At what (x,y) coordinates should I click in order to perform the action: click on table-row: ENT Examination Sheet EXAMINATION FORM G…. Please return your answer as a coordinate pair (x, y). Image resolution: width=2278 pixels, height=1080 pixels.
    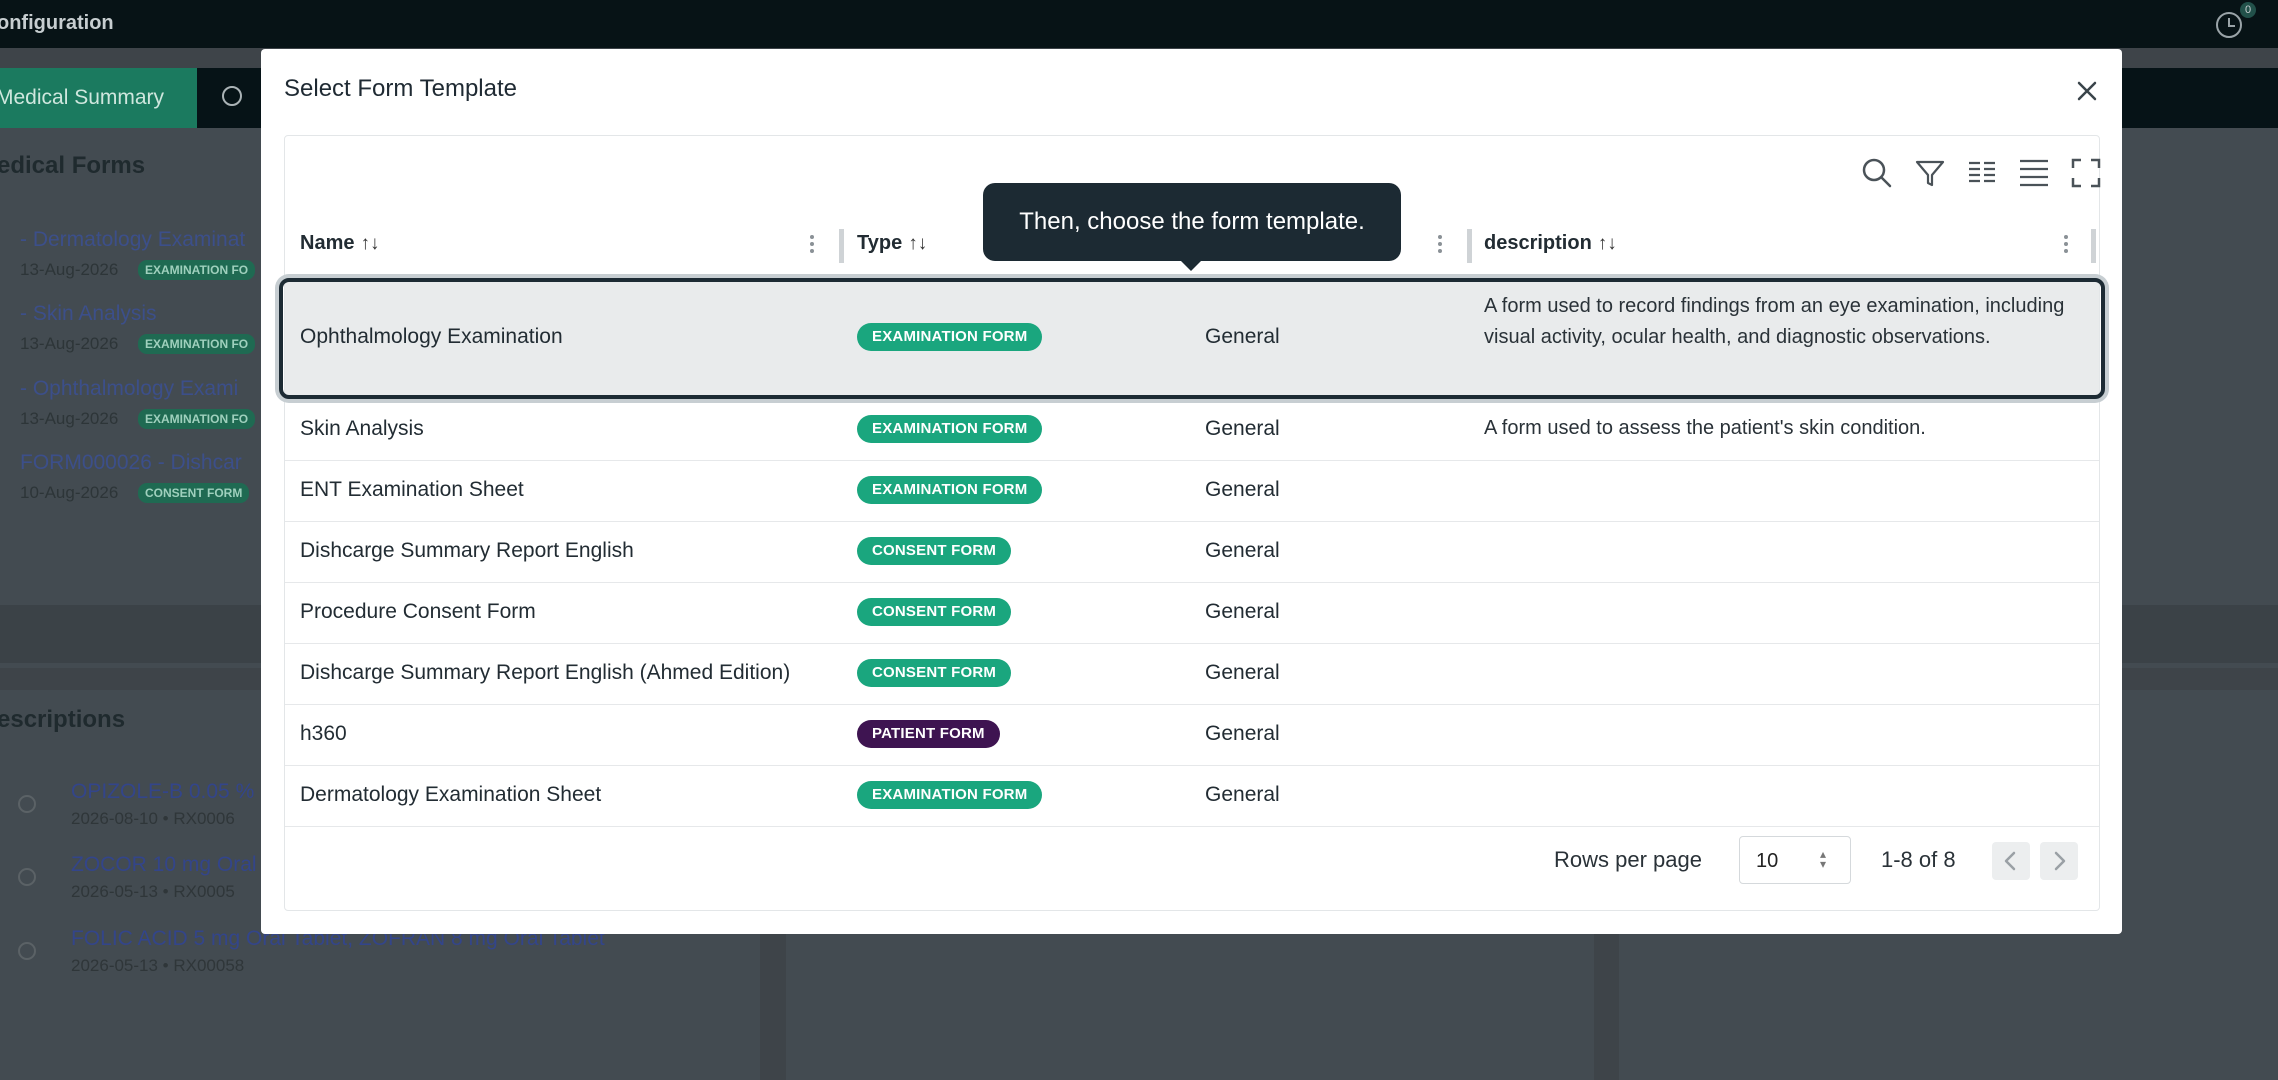
    Looking at the image, I should click on (1192, 491).